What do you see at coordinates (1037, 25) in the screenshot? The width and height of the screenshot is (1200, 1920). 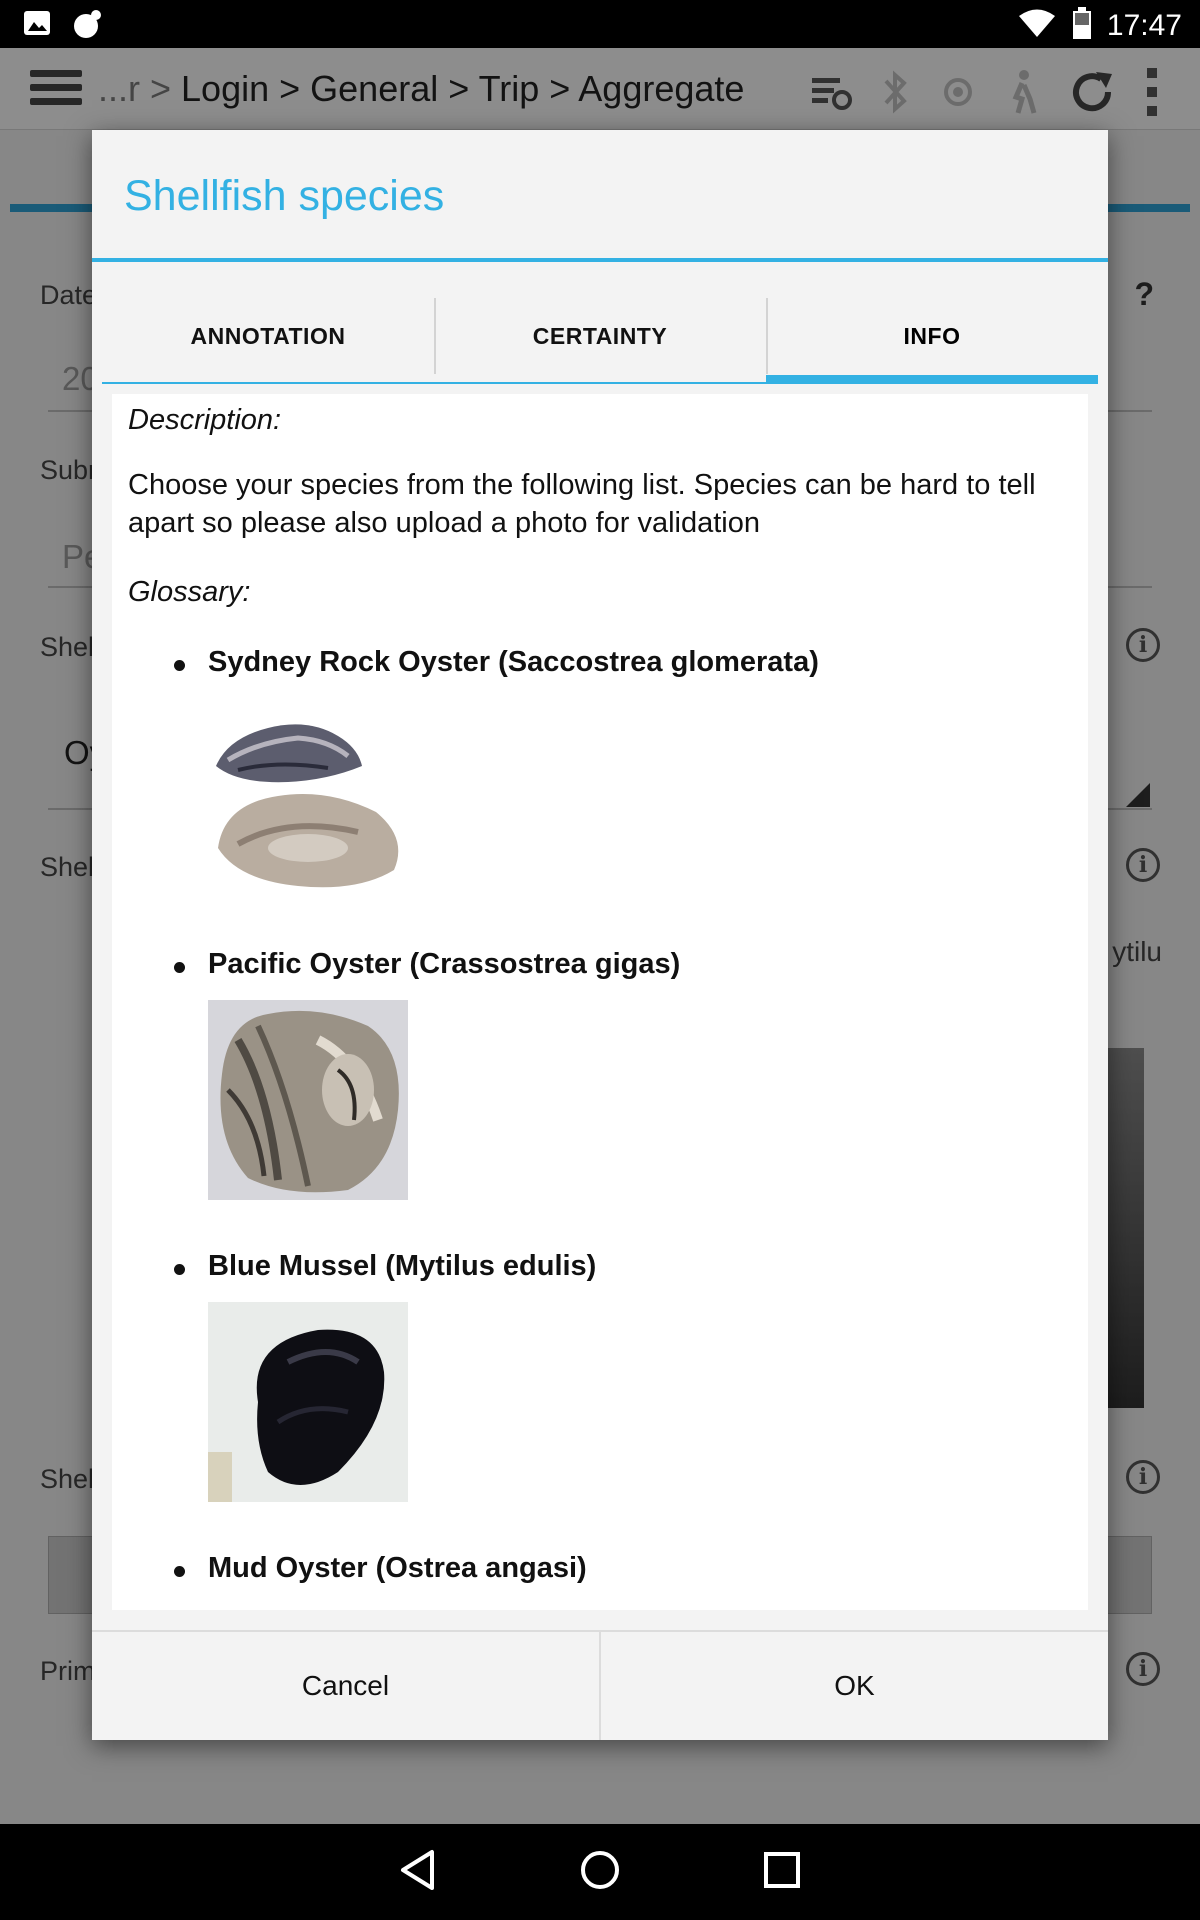 I see `wifi-icon` at bounding box center [1037, 25].